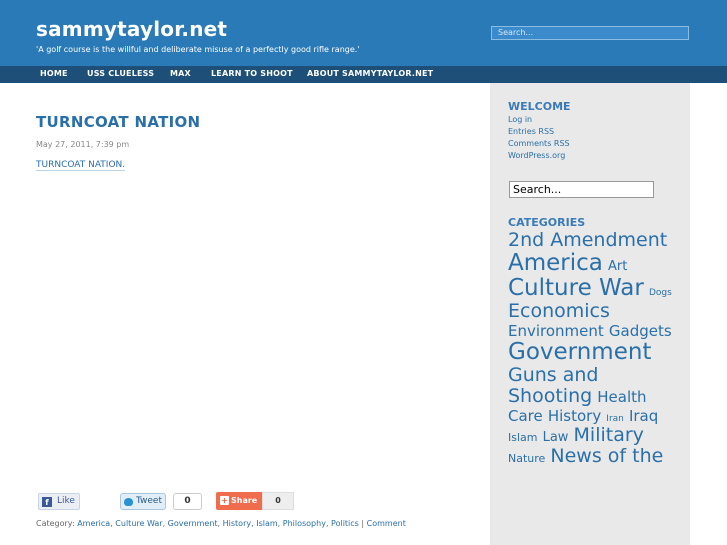 The image size is (727, 545). Describe the element at coordinates (83, 144) in the screenshot. I see `post-date: May 27, 2011, 7:39 pm` at that location.